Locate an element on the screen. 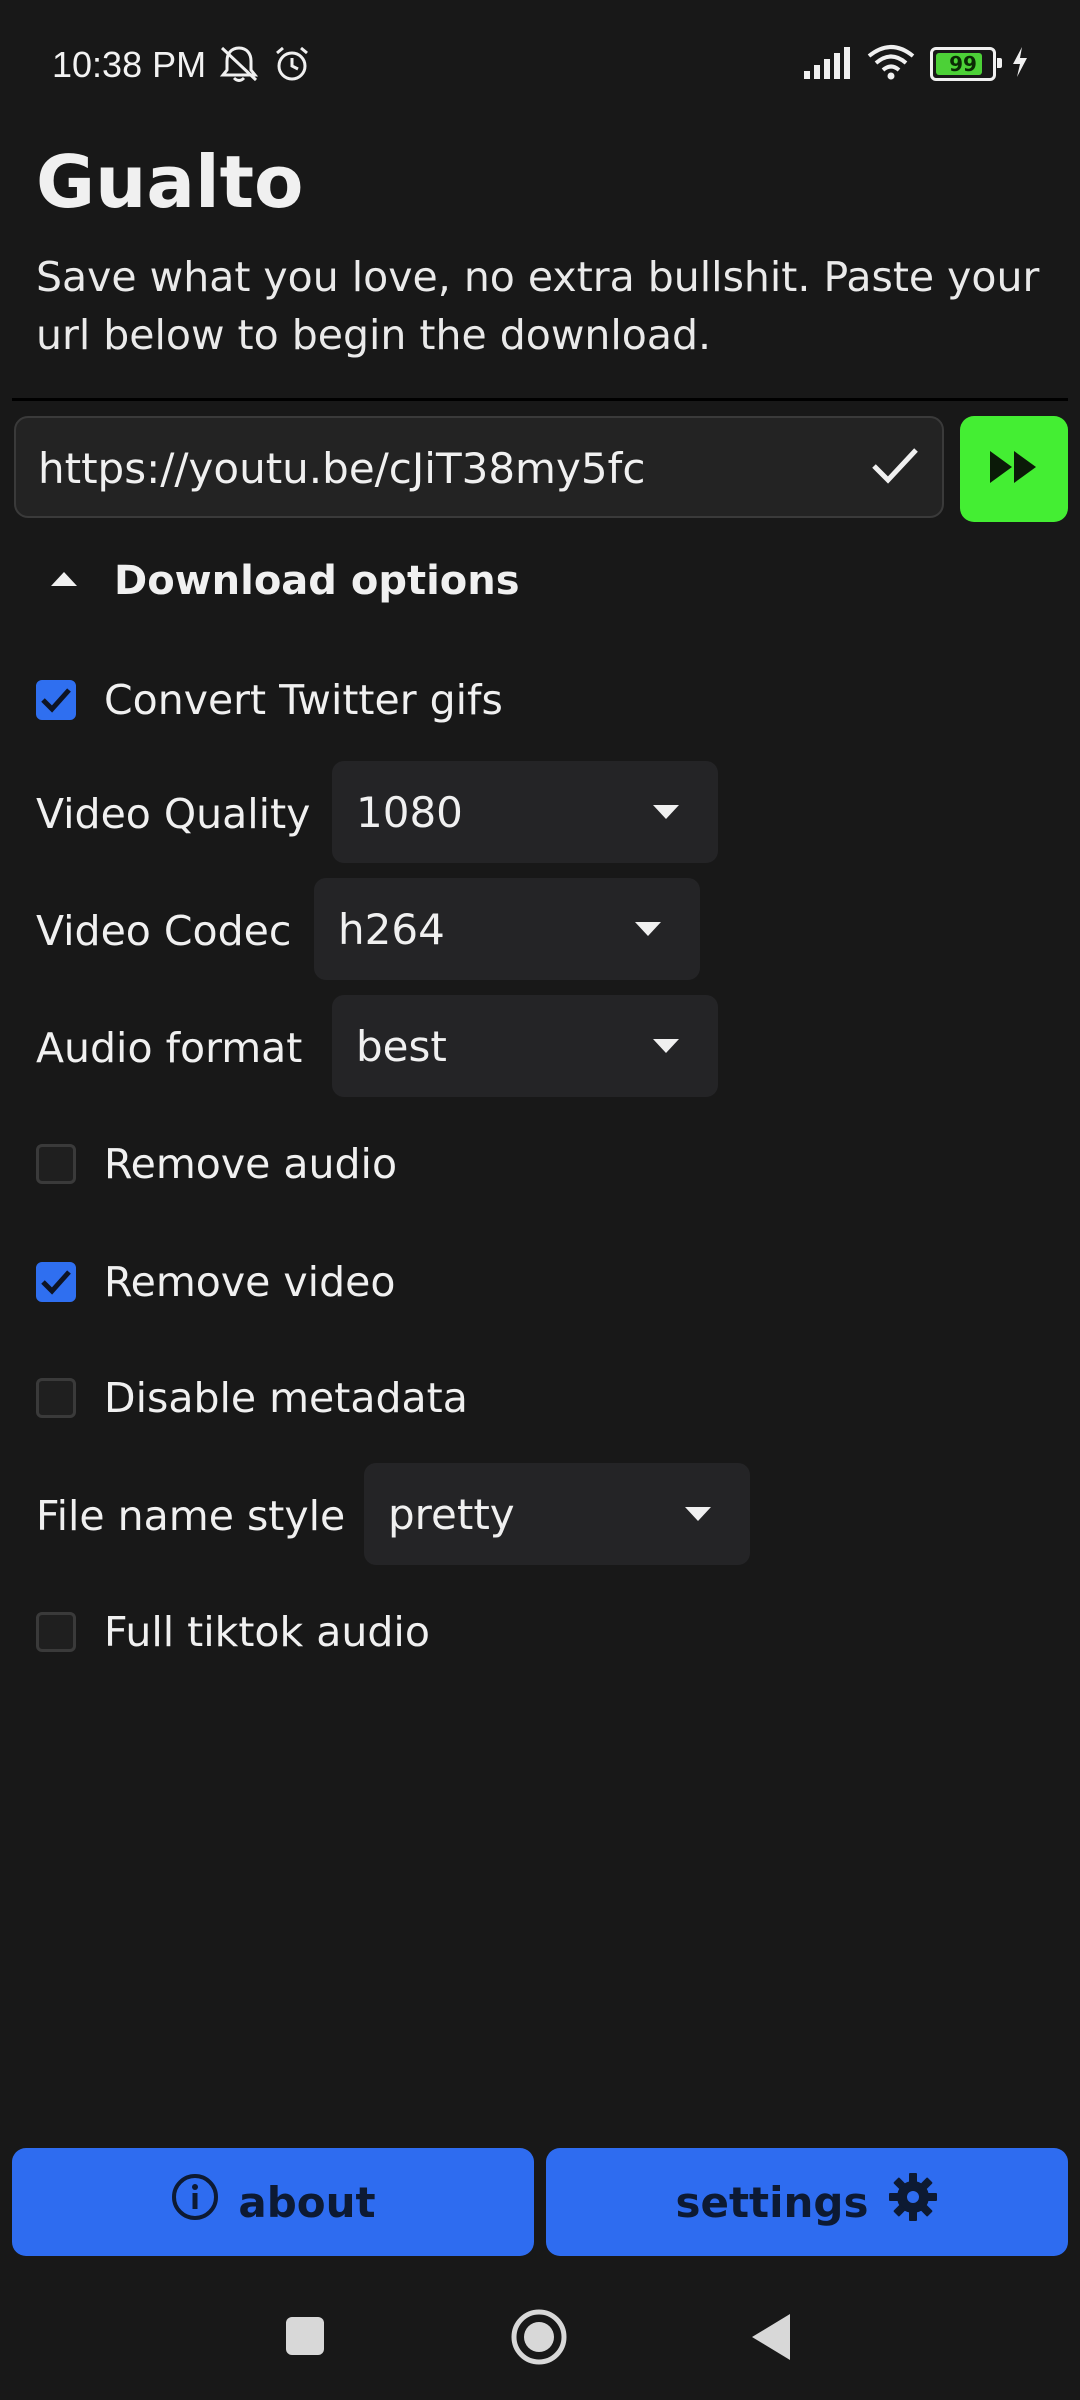 Image resolution: width=1080 pixels, height=2400 pixels. url-input is located at coordinates (448, 468).